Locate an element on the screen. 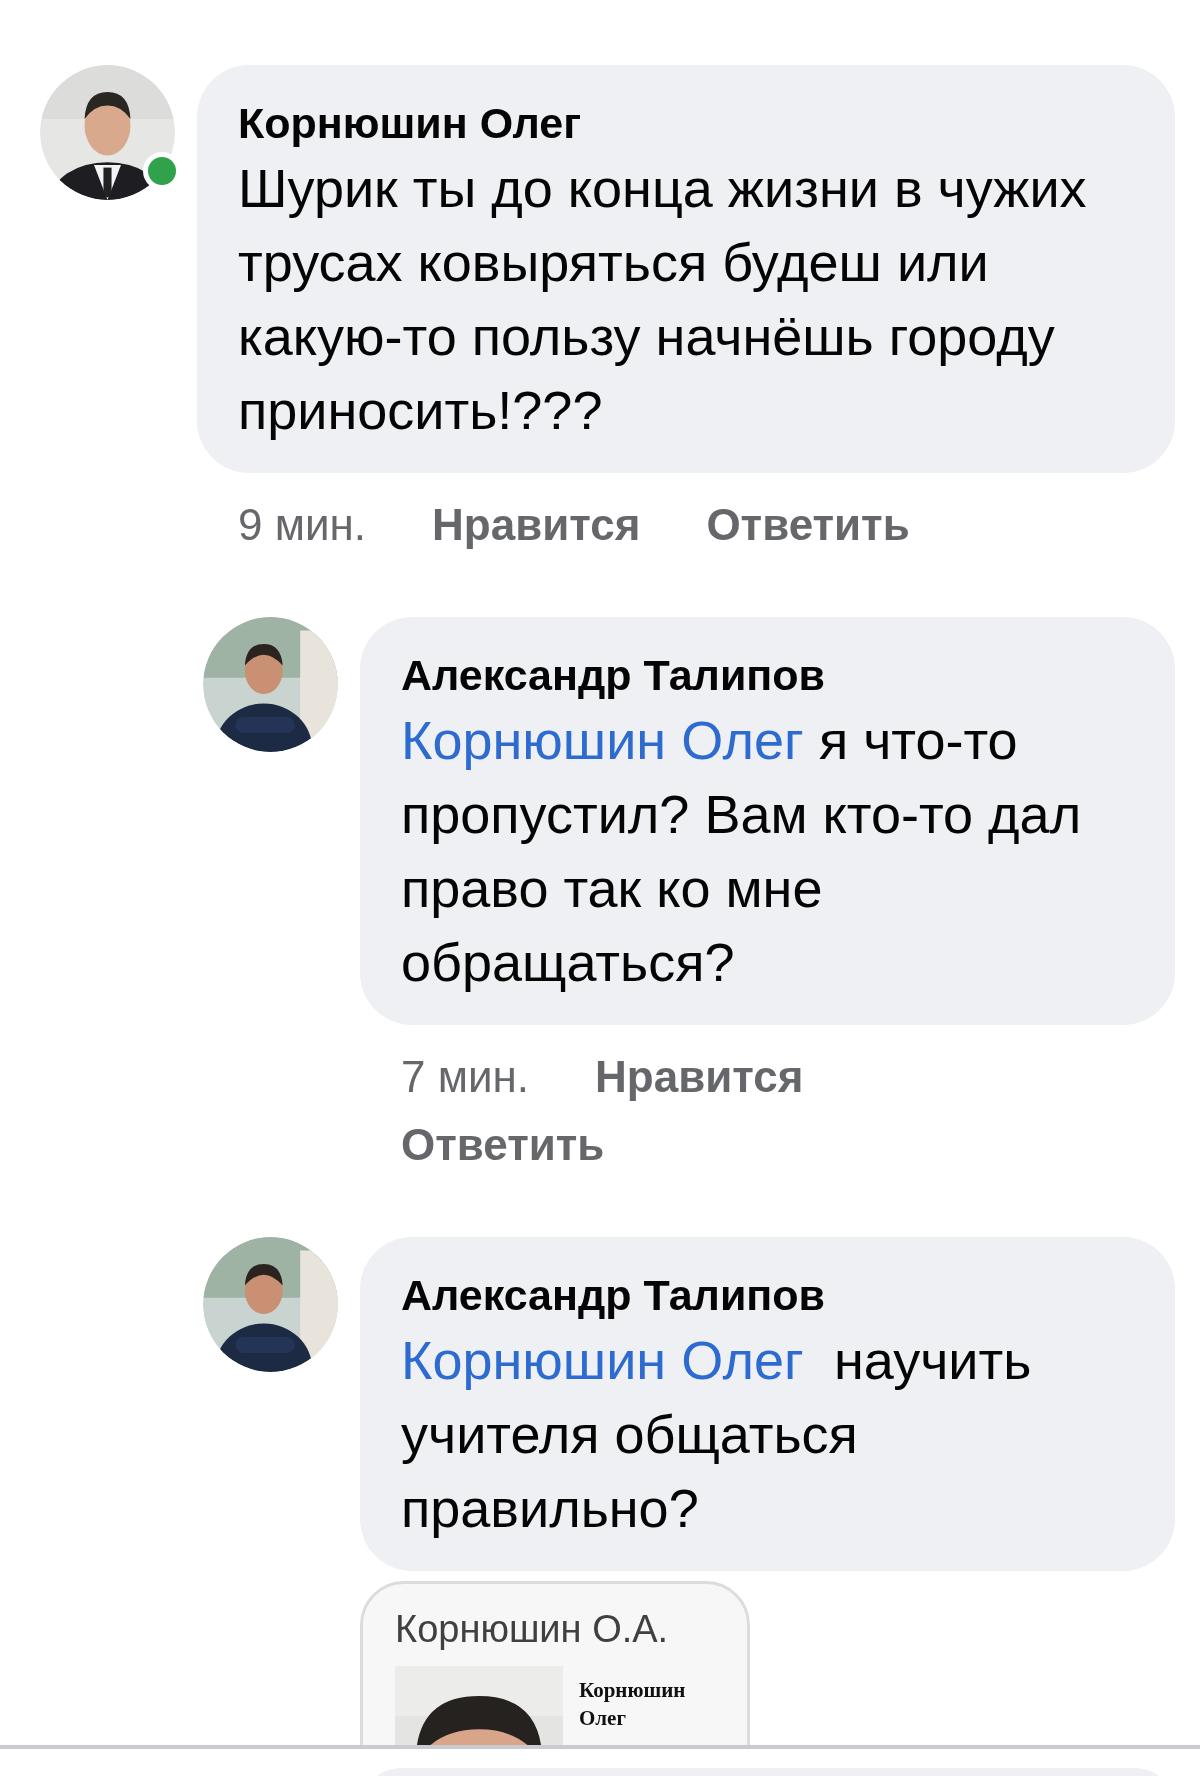 The width and height of the screenshot is (1200, 1776). author-name: Корнюшин Олег is located at coordinates (686, 123).